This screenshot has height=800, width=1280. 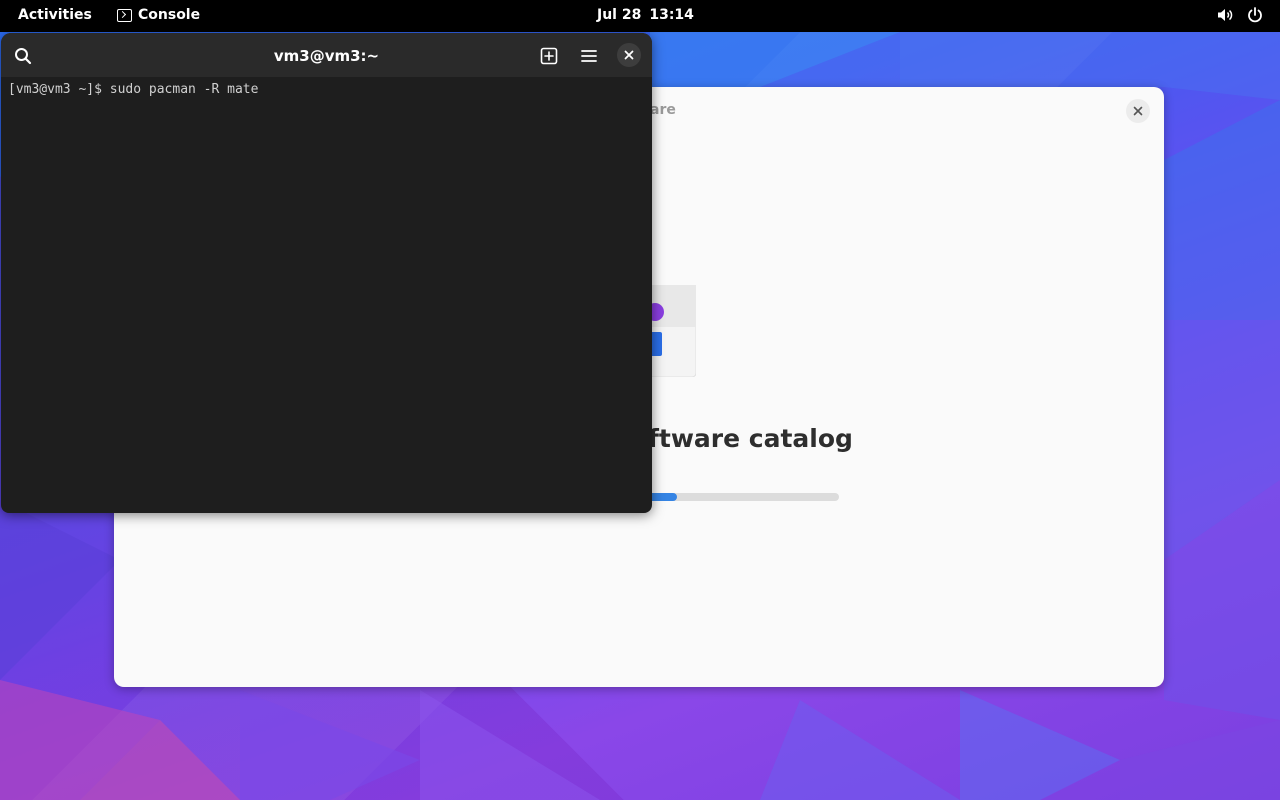 I want to click on activities-button: Activities, so click(x=55, y=15).